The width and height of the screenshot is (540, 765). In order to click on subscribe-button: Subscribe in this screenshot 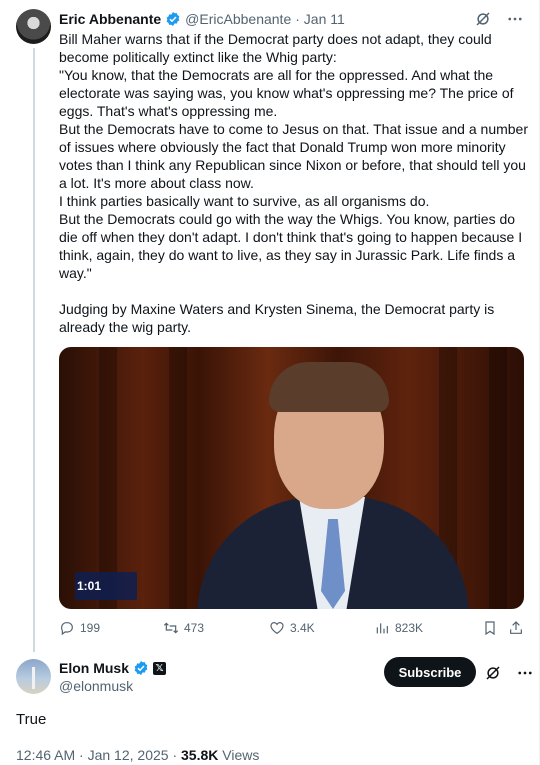, I will do `click(430, 672)`.